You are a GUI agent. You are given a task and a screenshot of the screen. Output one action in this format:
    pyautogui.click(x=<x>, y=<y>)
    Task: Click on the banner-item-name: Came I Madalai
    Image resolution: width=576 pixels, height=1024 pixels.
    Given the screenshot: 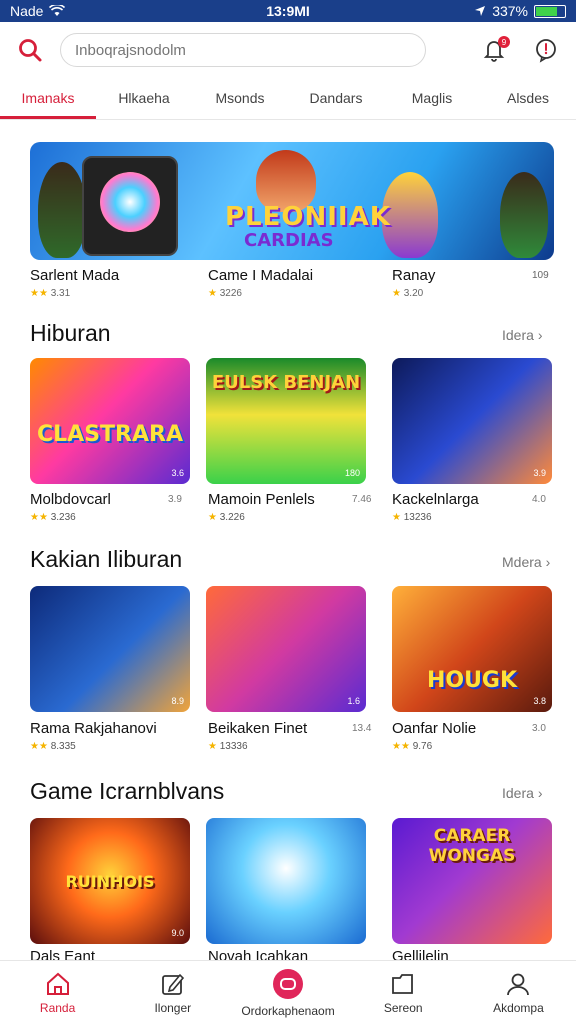 What is the action you would take?
    pyautogui.click(x=260, y=275)
    